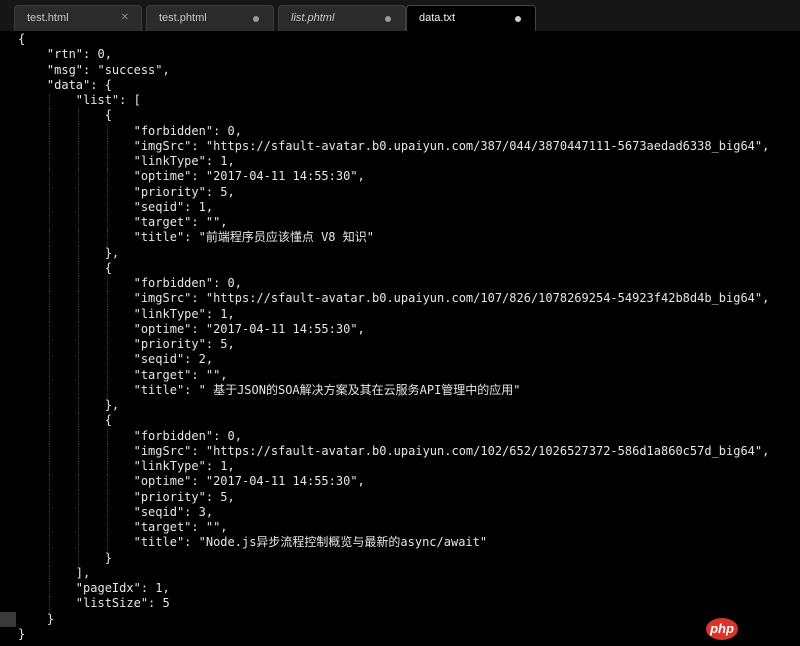  Describe the element at coordinates (409, 207) in the screenshot. I see `code-line: "seqid": 1,` at that location.